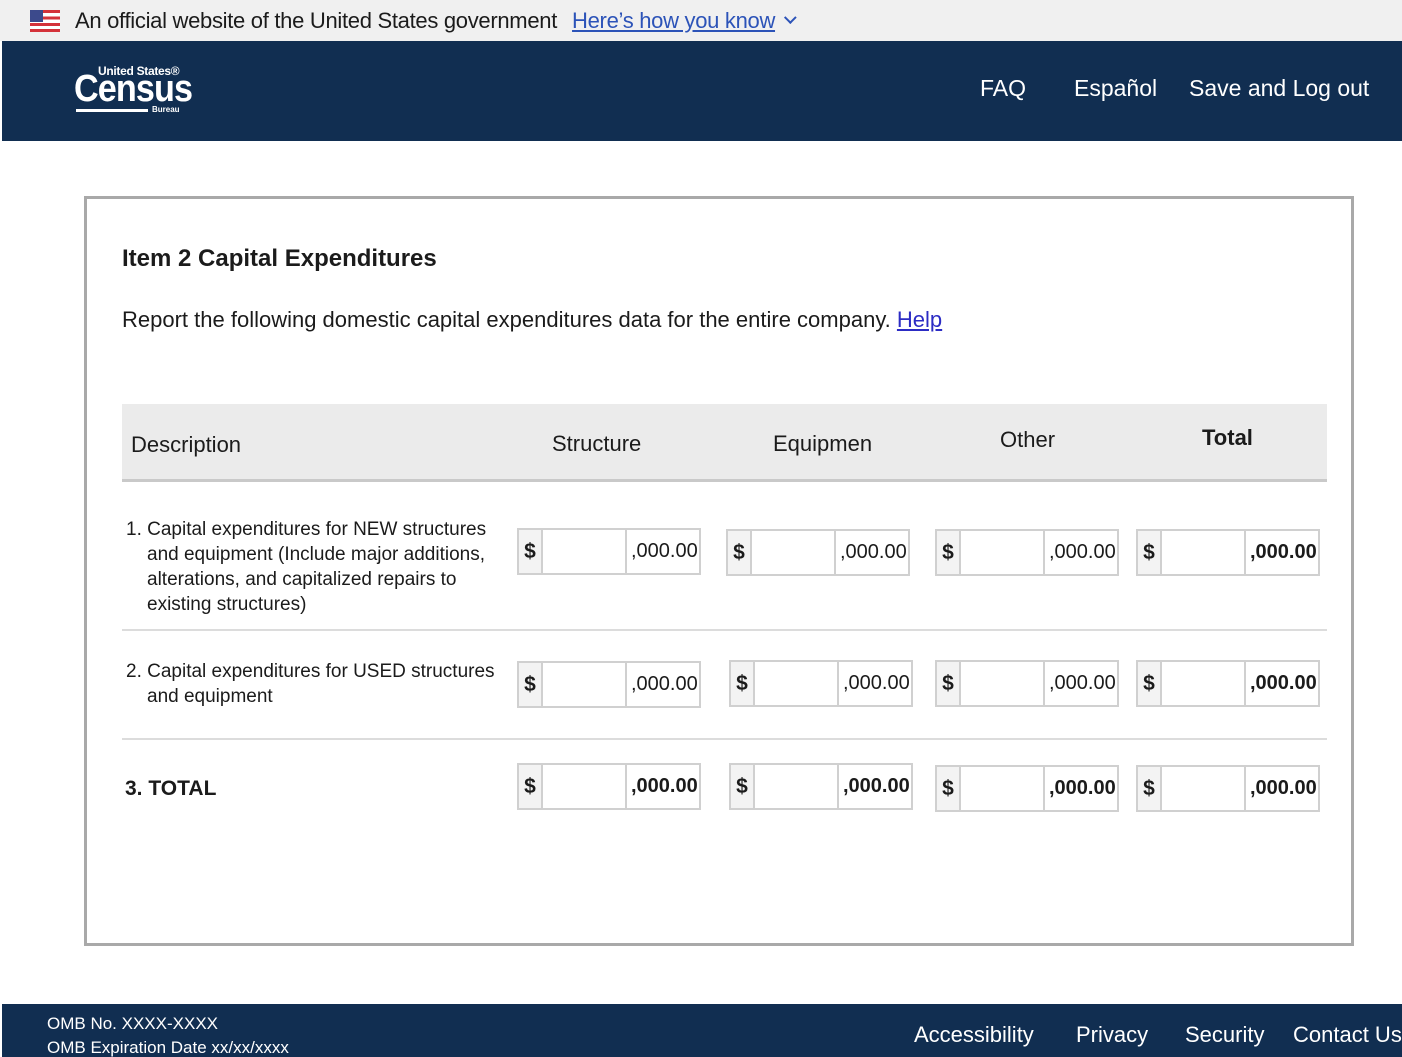 This screenshot has height=1057, width=1402. What do you see at coordinates (168, 1047) in the screenshot?
I see `omb-expiration: OMB Expiration Date xx/xx/xxxx` at bounding box center [168, 1047].